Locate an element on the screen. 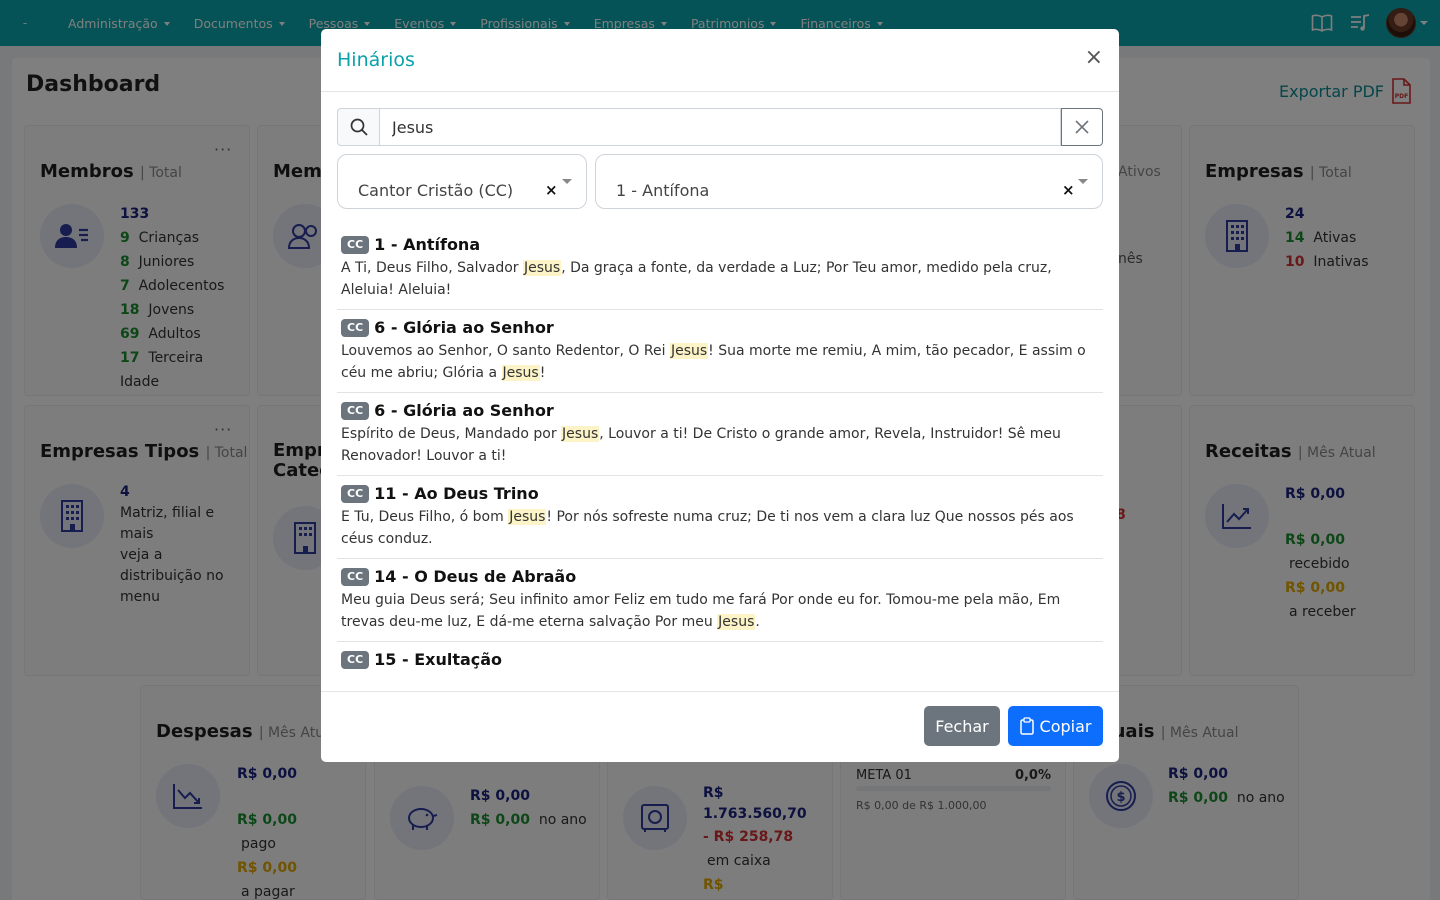  select-value: Cantor Cristão (CC) is located at coordinates (436, 190).